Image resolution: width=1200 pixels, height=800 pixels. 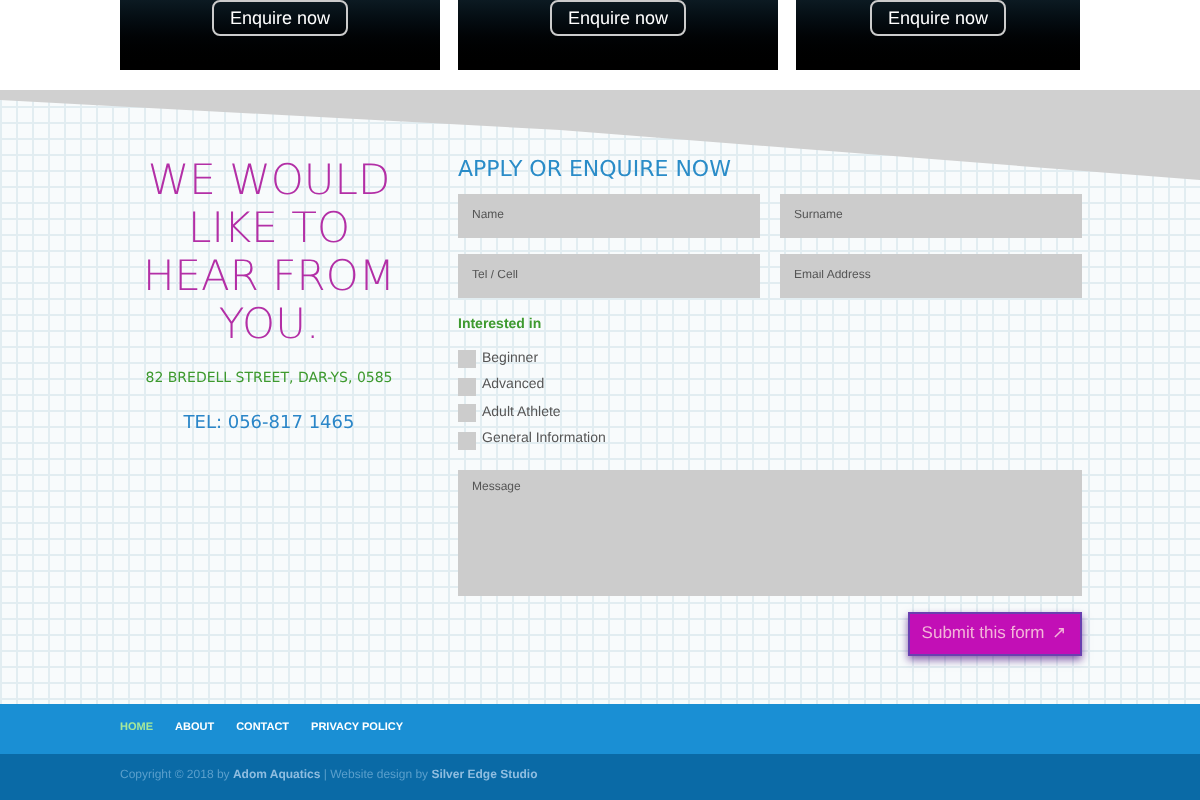 What do you see at coordinates (269, 424) in the screenshot?
I see `phone-text: TEL: 056-817 1465` at bounding box center [269, 424].